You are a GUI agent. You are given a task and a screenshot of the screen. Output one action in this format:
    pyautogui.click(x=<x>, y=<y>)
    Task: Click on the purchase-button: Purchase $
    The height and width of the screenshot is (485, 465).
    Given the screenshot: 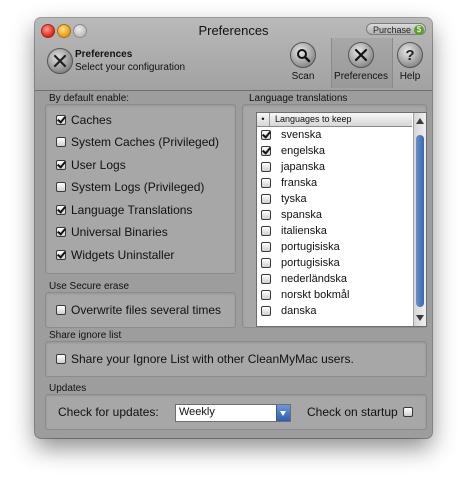 What is the action you would take?
    pyautogui.click(x=396, y=29)
    